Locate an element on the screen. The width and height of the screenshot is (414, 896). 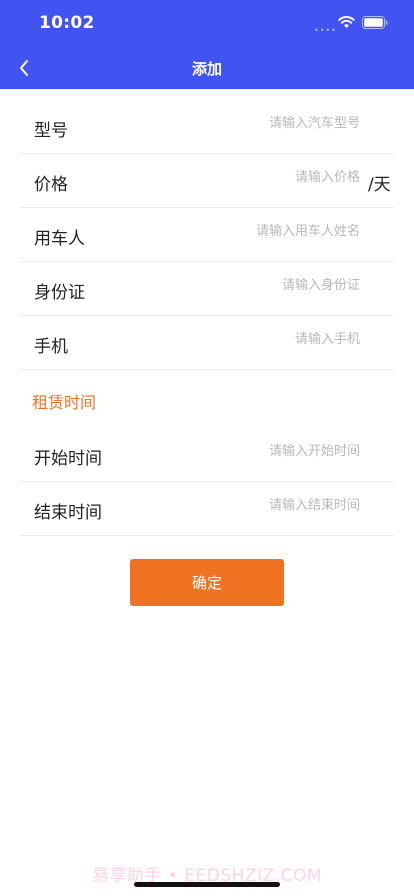
price-input is located at coordinates (270, 177).